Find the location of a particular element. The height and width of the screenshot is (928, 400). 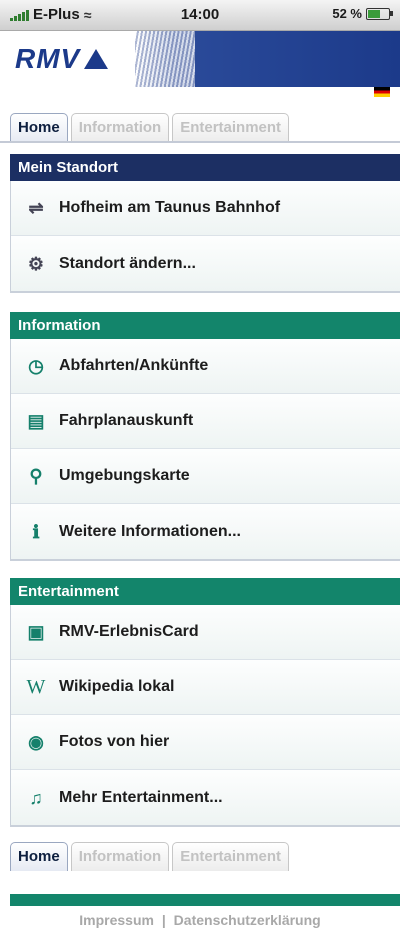

tab-home: Home is located at coordinates (39, 127).